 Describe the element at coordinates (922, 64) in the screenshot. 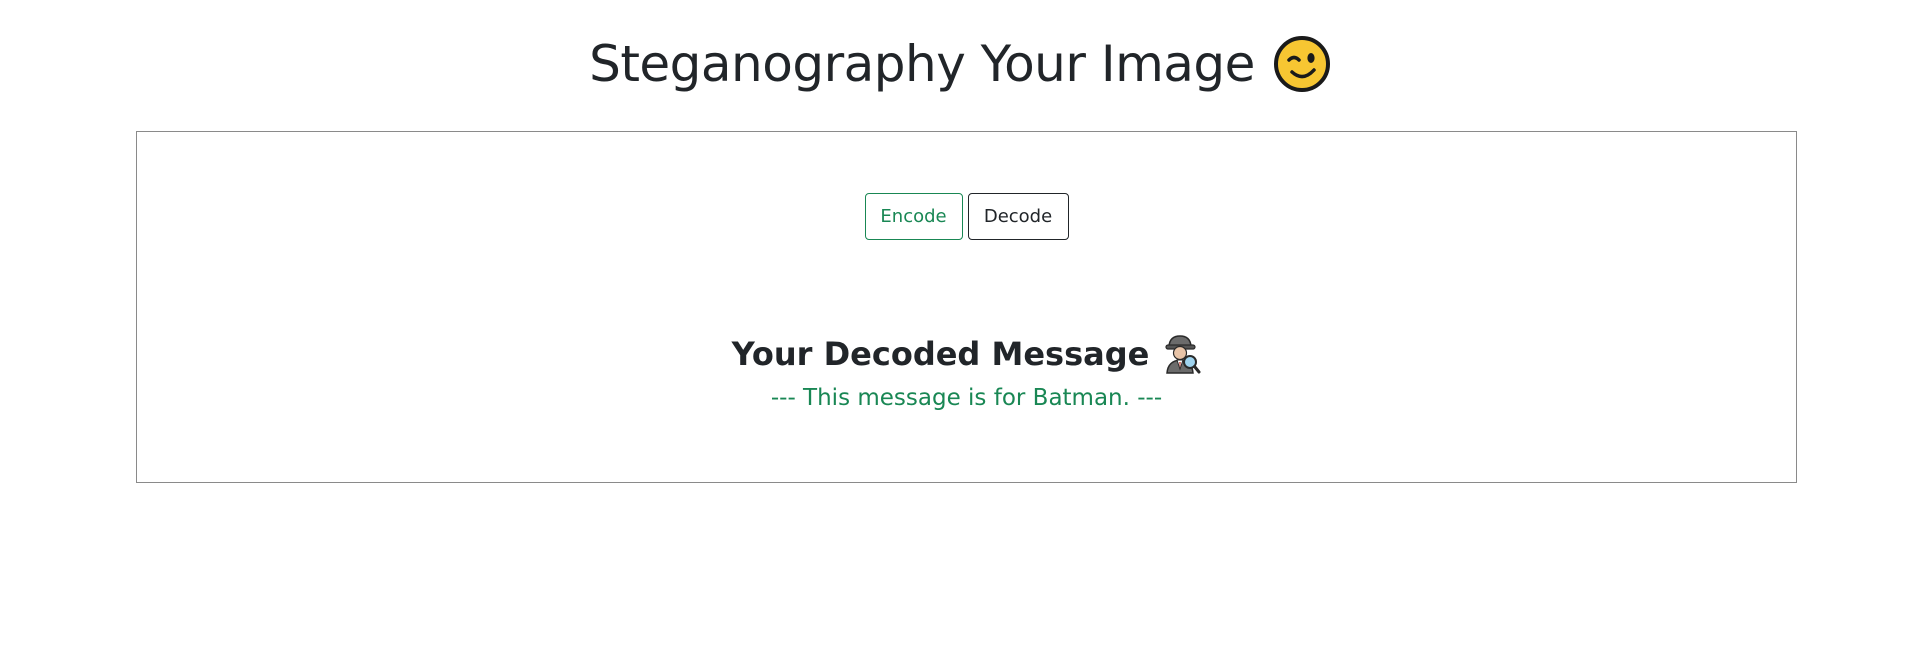

I see `page-title: Steganography Your Image` at that location.